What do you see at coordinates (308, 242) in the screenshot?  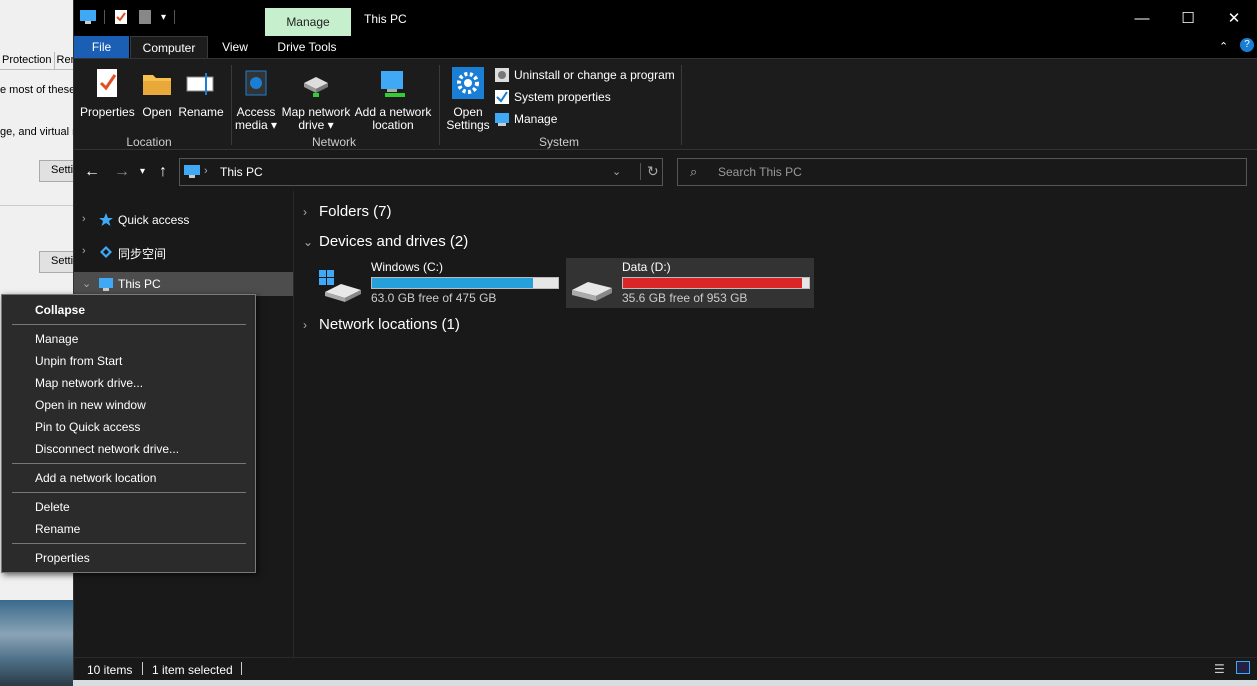 I see `group-collapse-chevron-icon: ⌄` at bounding box center [308, 242].